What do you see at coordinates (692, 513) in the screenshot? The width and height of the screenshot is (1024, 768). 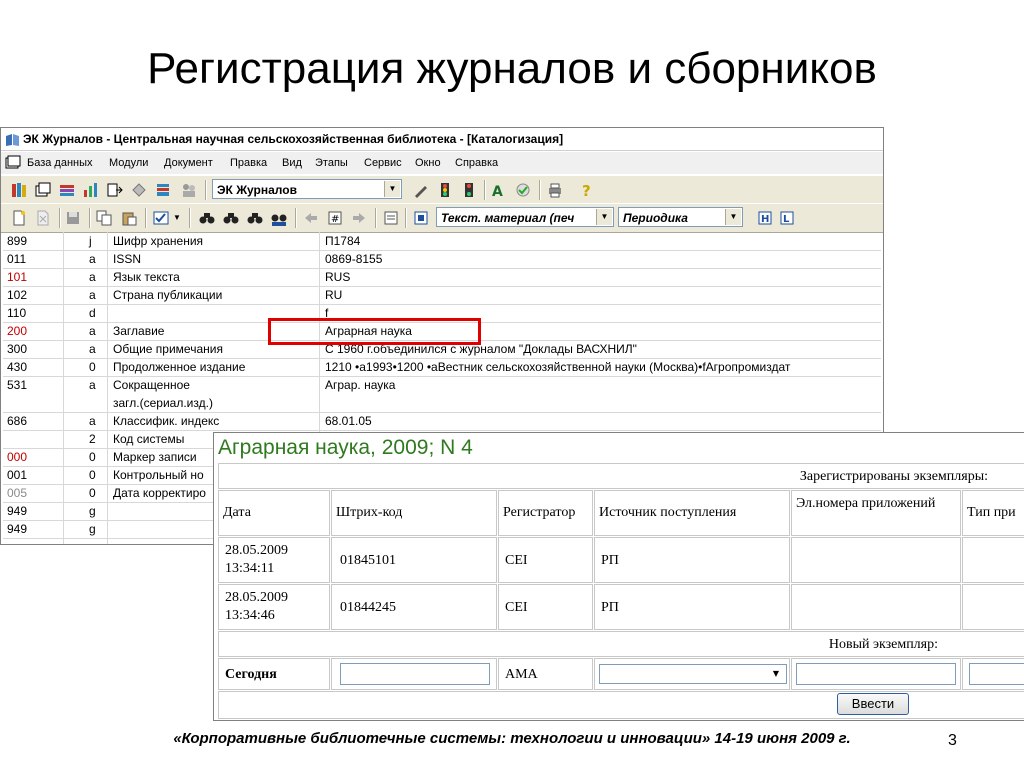 I see `header-source: Источник поступления` at bounding box center [692, 513].